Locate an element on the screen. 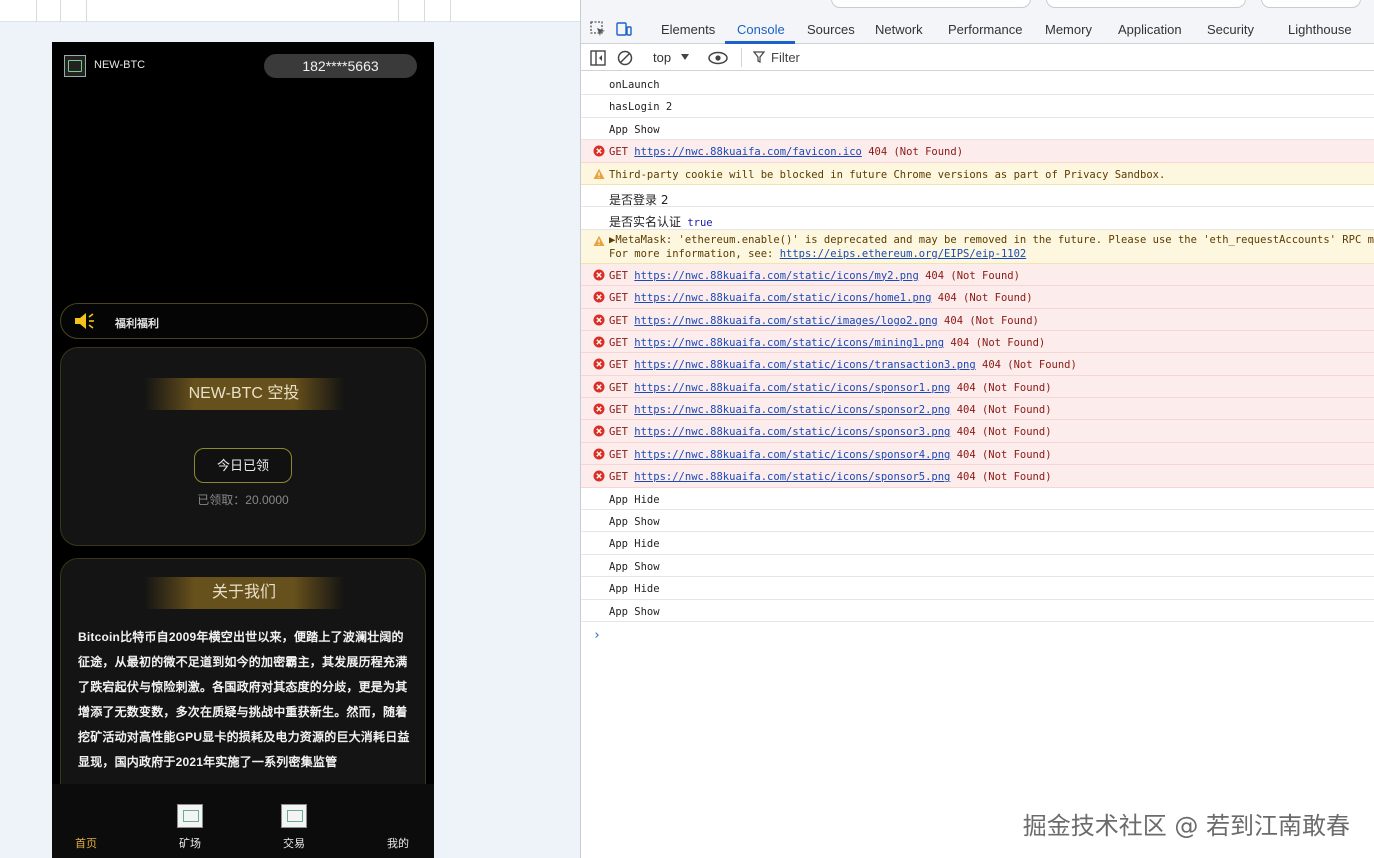 This screenshot has width=1374, height=858. console-message: 是否登录 2 is located at coordinates (638, 199).